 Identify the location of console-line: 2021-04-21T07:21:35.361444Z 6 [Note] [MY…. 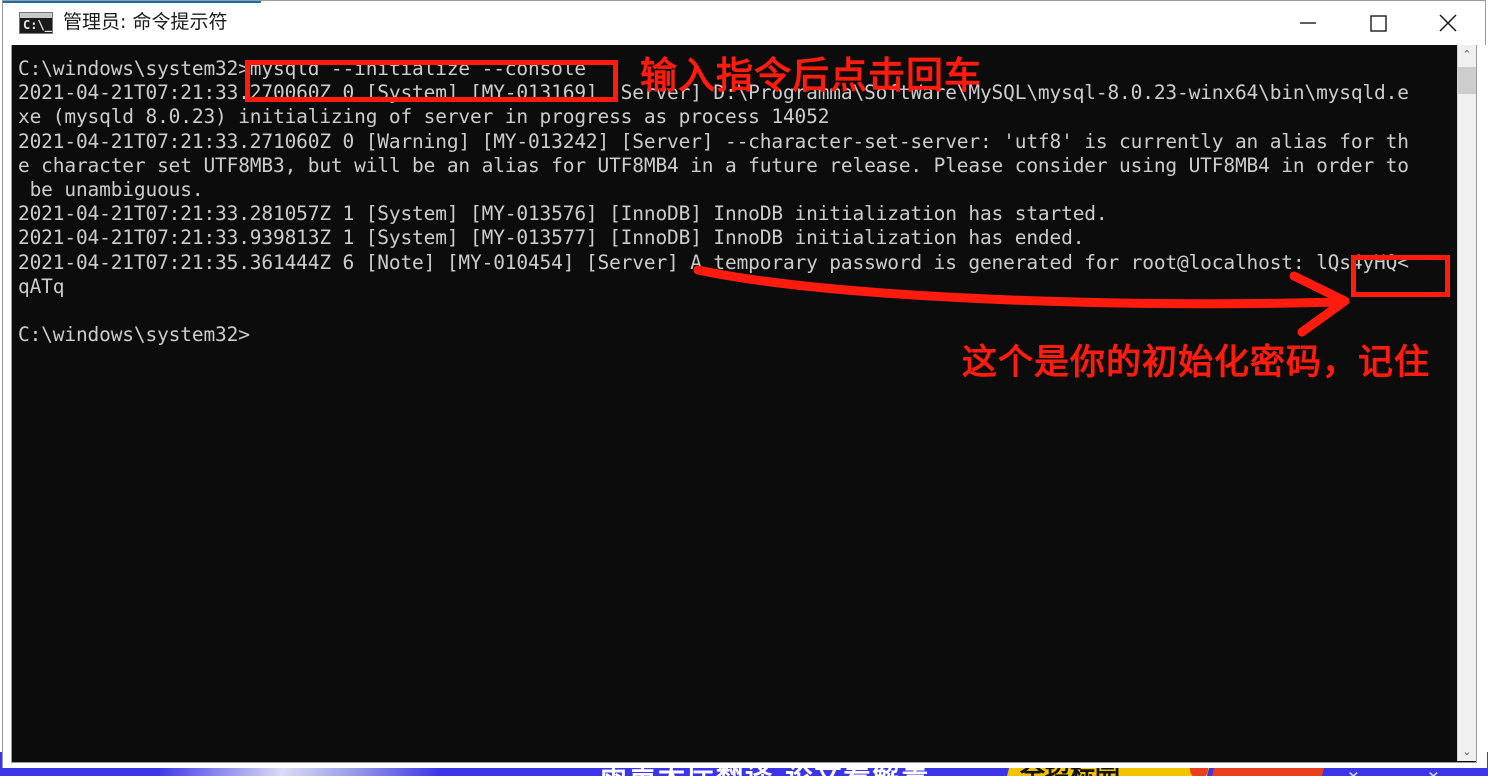
(713, 262).